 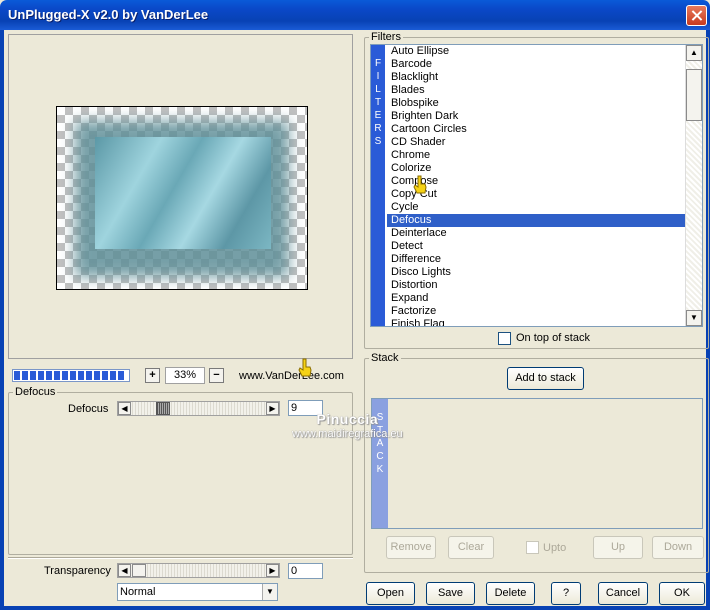 I want to click on filters-tab-letter: E, so click(x=378, y=115).